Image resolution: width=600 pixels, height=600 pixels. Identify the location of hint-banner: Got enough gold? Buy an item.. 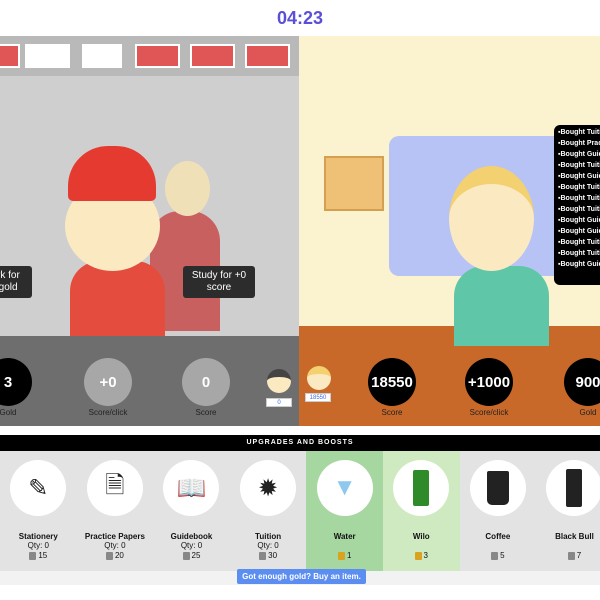
(301, 576).